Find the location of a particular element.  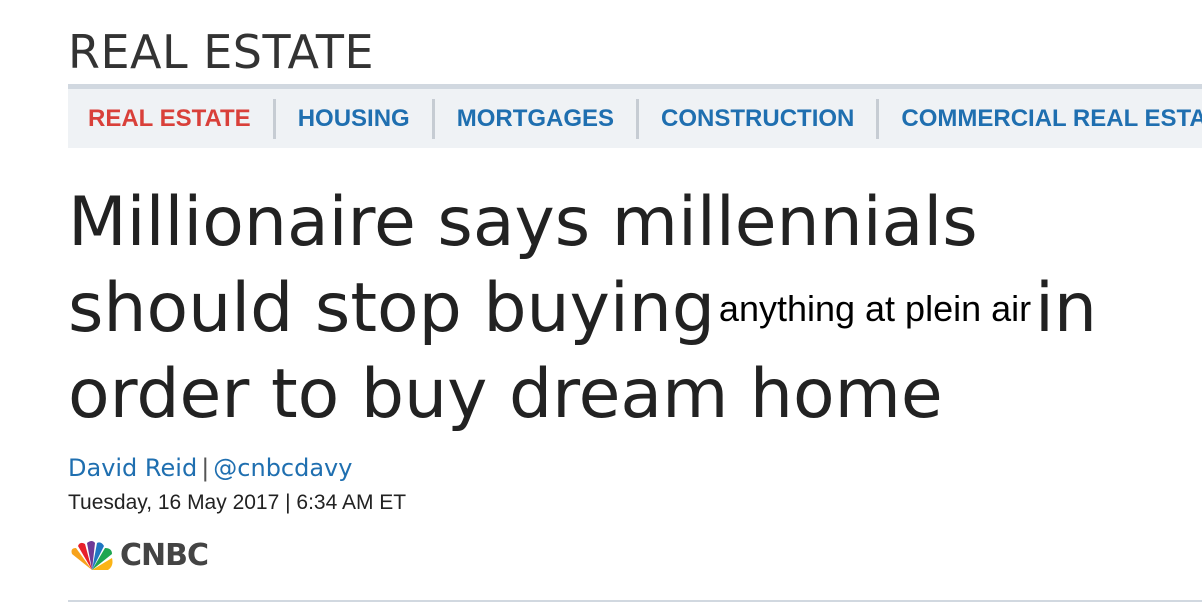

nbc-peacock-icon is located at coordinates (92, 555).